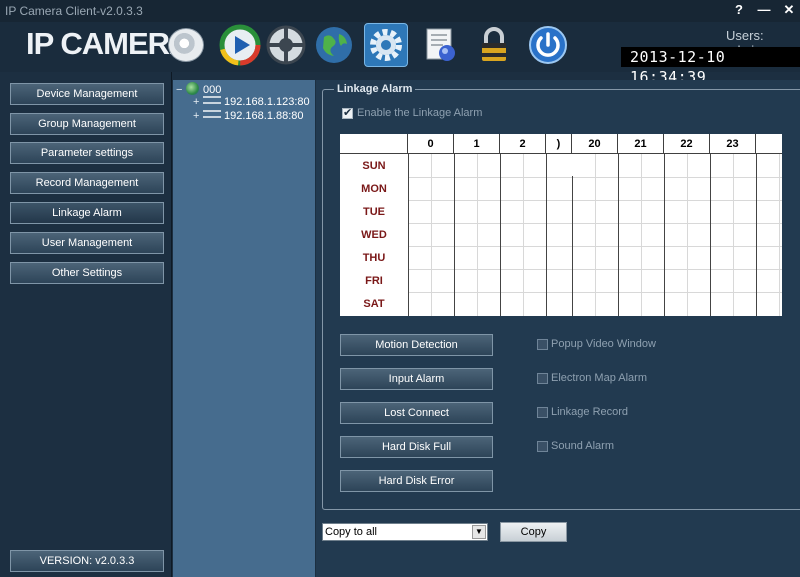 Image resolution: width=800 pixels, height=577 pixels. What do you see at coordinates (789, 10) in the screenshot?
I see `close-button: ✕` at bounding box center [789, 10].